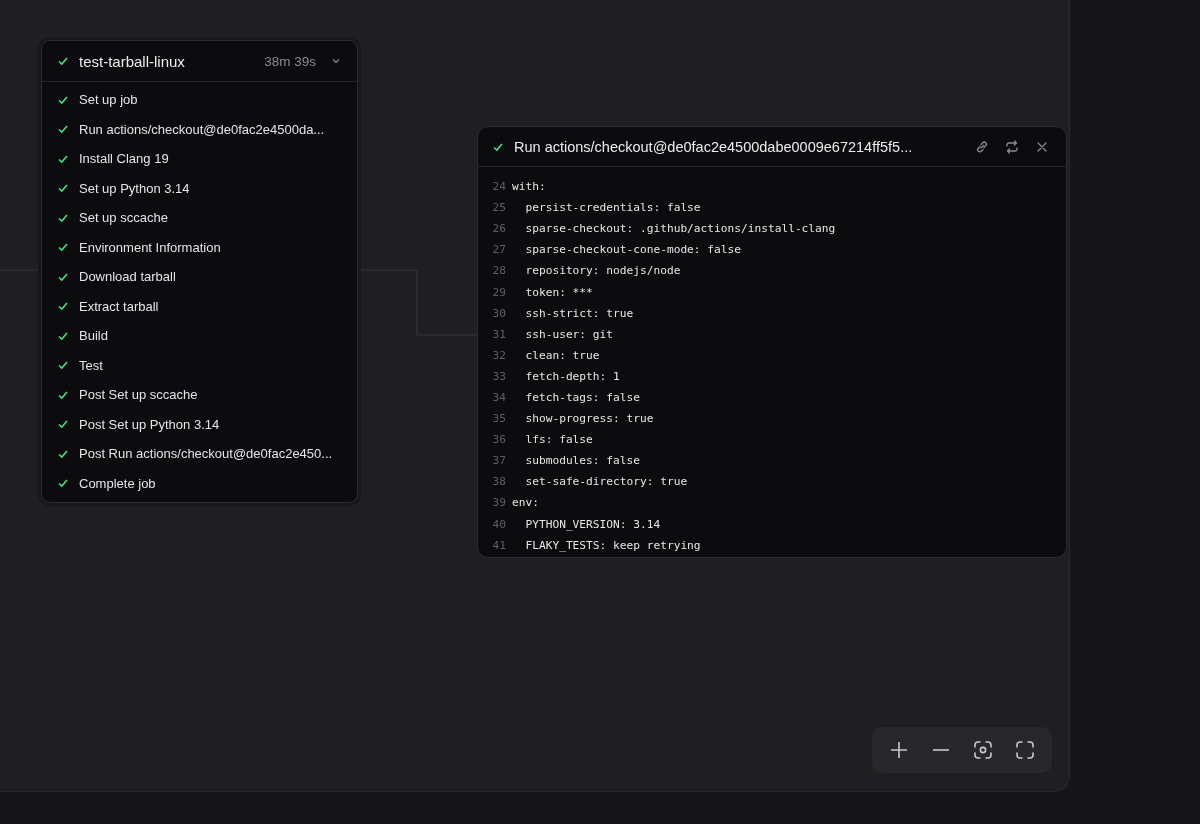 This screenshot has width=1200, height=824. Describe the element at coordinates (199, 247) in the screenshot. I see `step-item: Environment Information` at that location.